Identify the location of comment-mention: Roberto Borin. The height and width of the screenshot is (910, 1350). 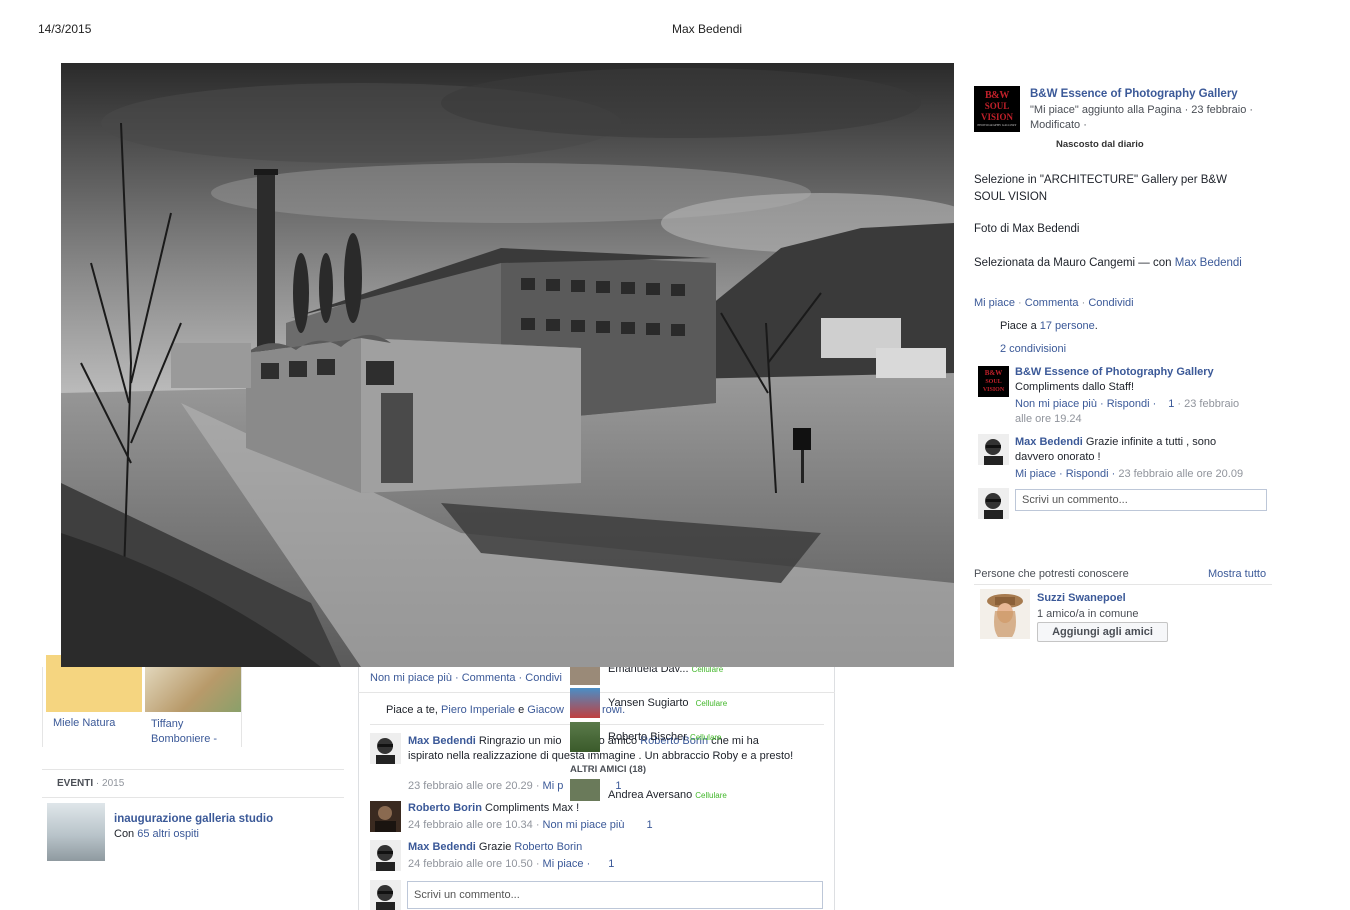
(548, 847).